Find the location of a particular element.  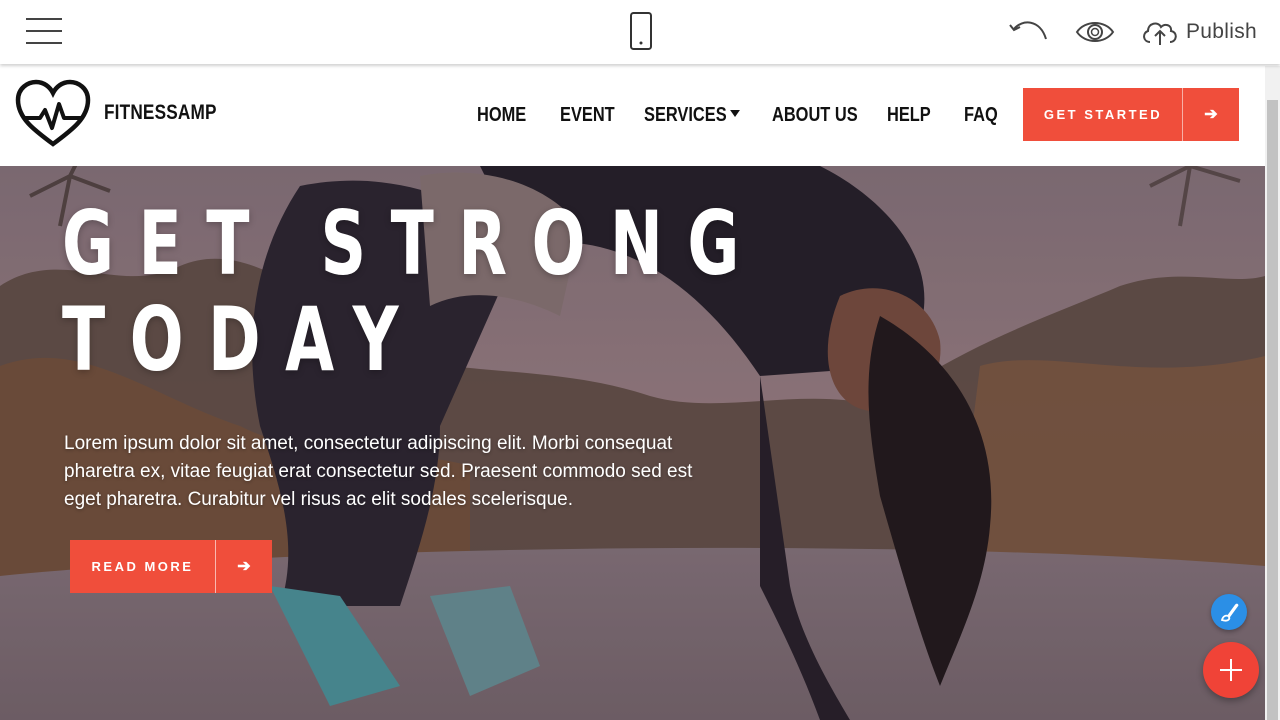

mobile-device-icon is located at coordinates (641, 31).